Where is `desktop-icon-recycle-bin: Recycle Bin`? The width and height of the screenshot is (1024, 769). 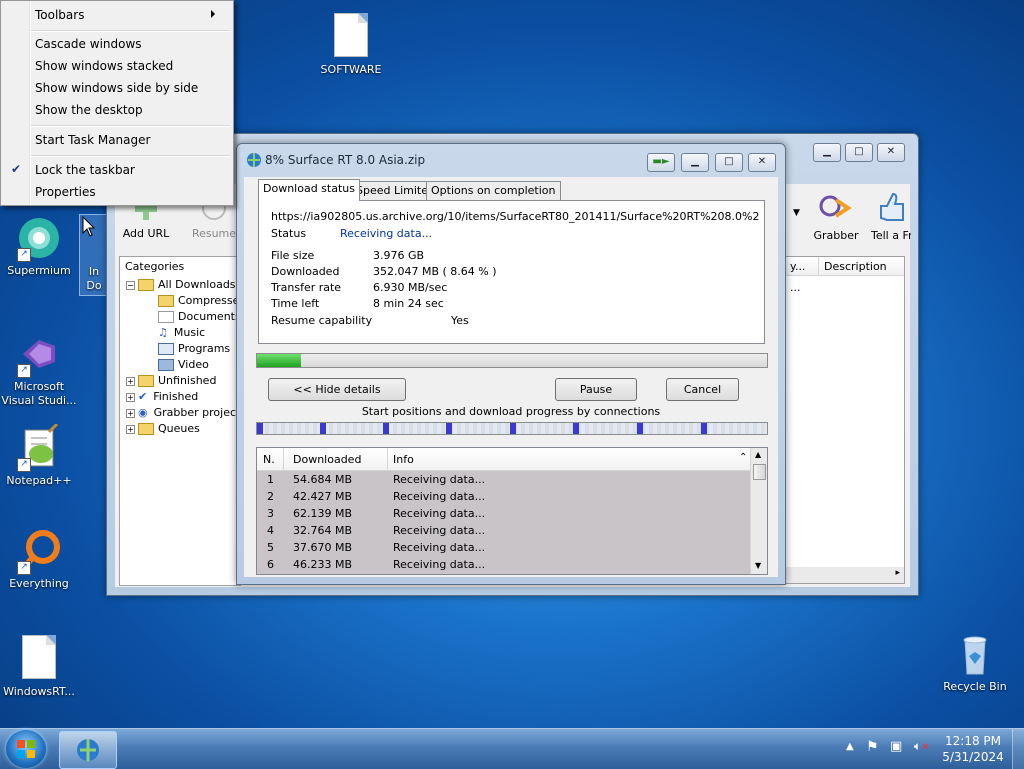
desktop-icon-recycle-bin: Recycle Bin is located at coordinates (975, 662).